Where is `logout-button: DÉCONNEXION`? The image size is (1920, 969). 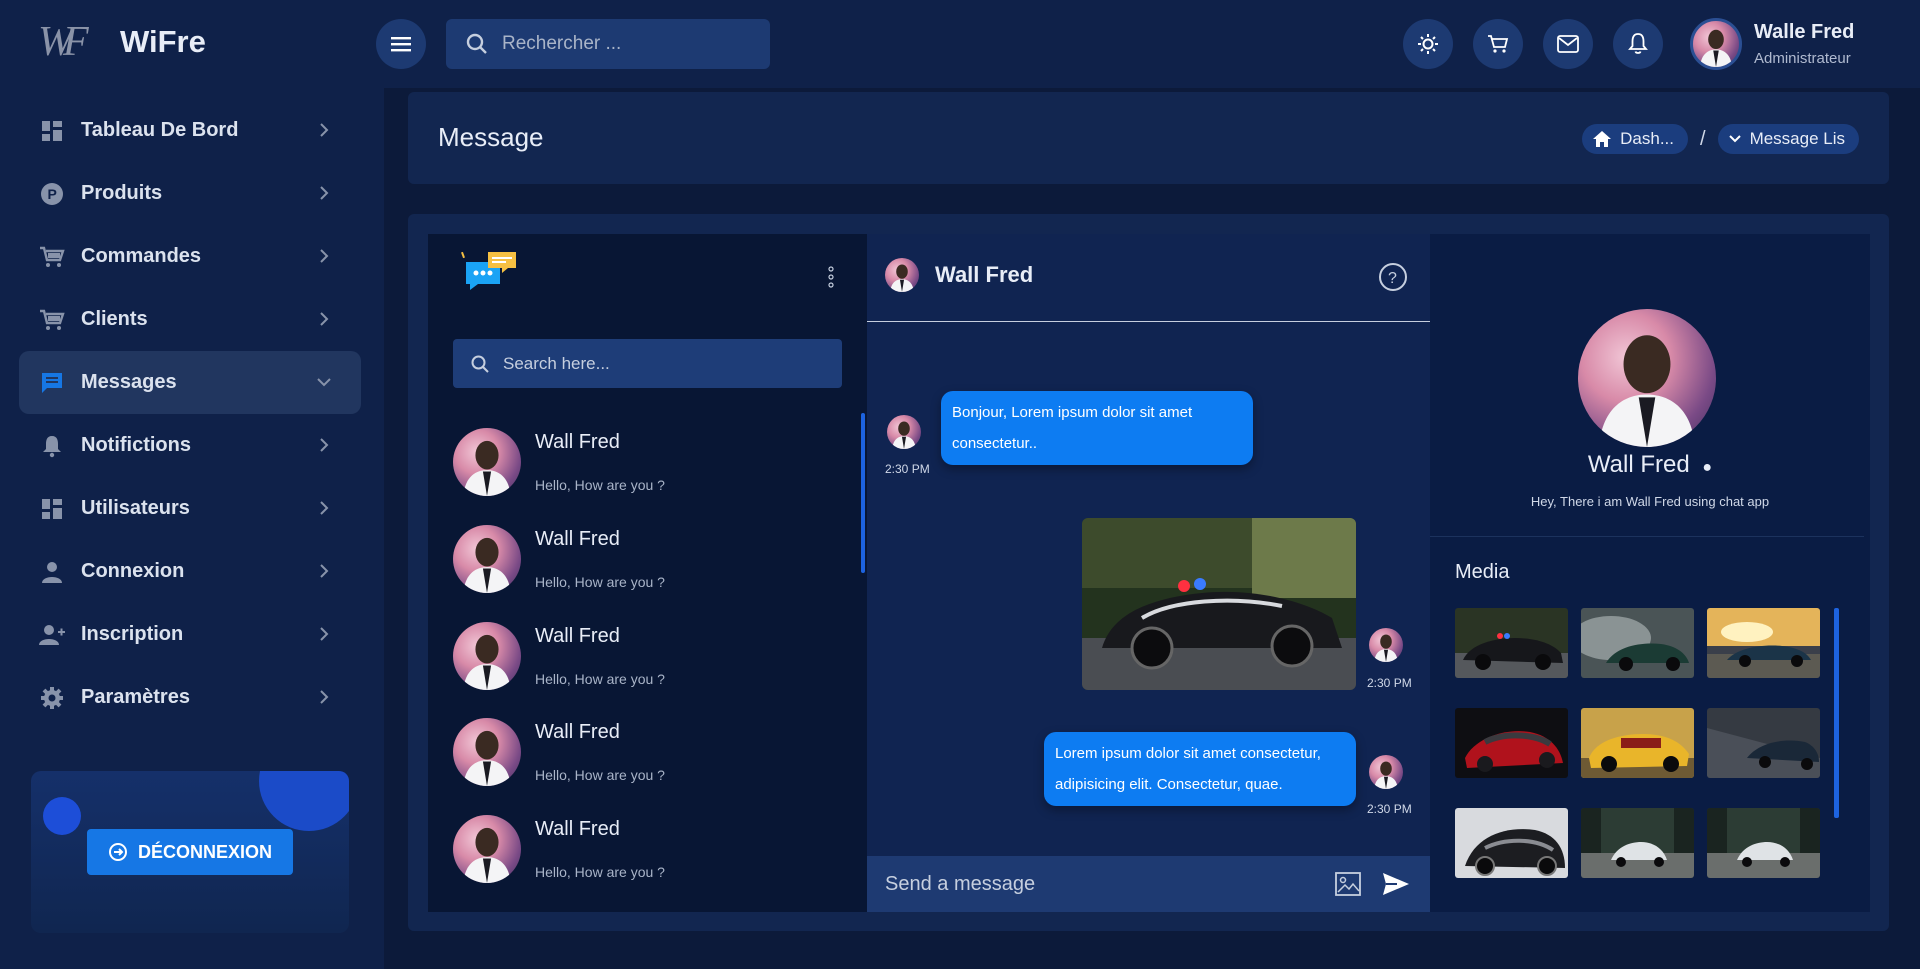 logout-button: DÉCONNEXION is located at coordinates (190, 852).